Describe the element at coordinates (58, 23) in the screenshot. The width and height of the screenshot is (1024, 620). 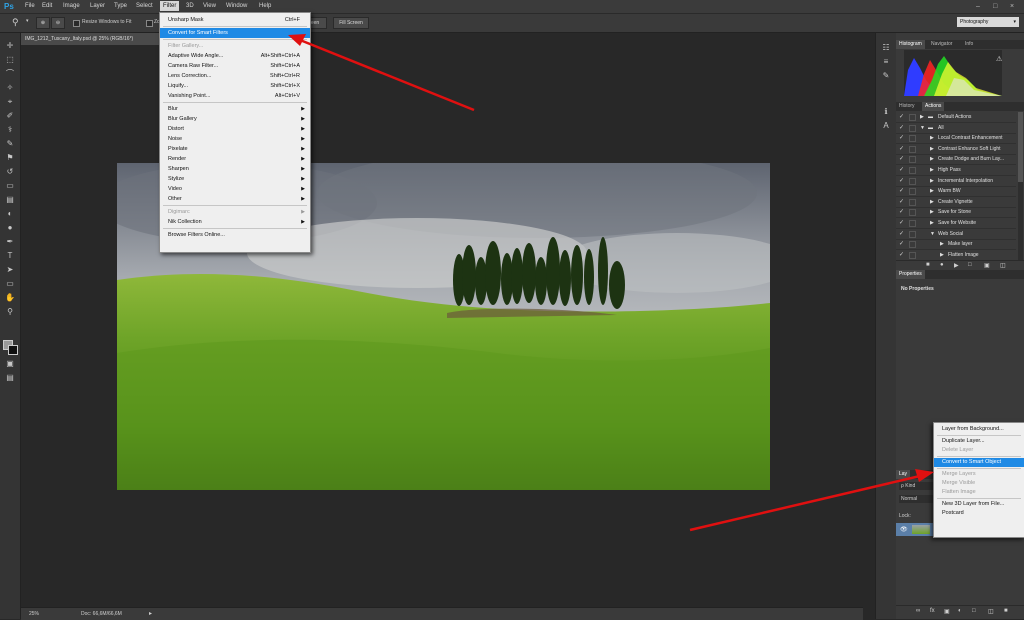
I see `zoom-out-icon: ⊖` at that location.